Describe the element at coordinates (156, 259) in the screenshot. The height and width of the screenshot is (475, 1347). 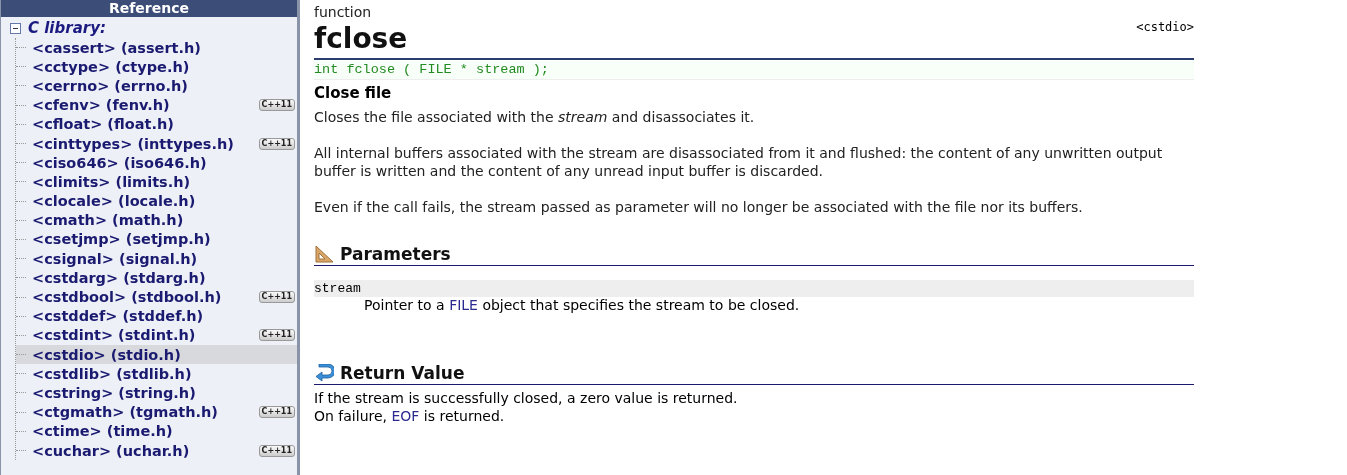
I see `sidebar-item: <csignal> (signal.h)` at that location.